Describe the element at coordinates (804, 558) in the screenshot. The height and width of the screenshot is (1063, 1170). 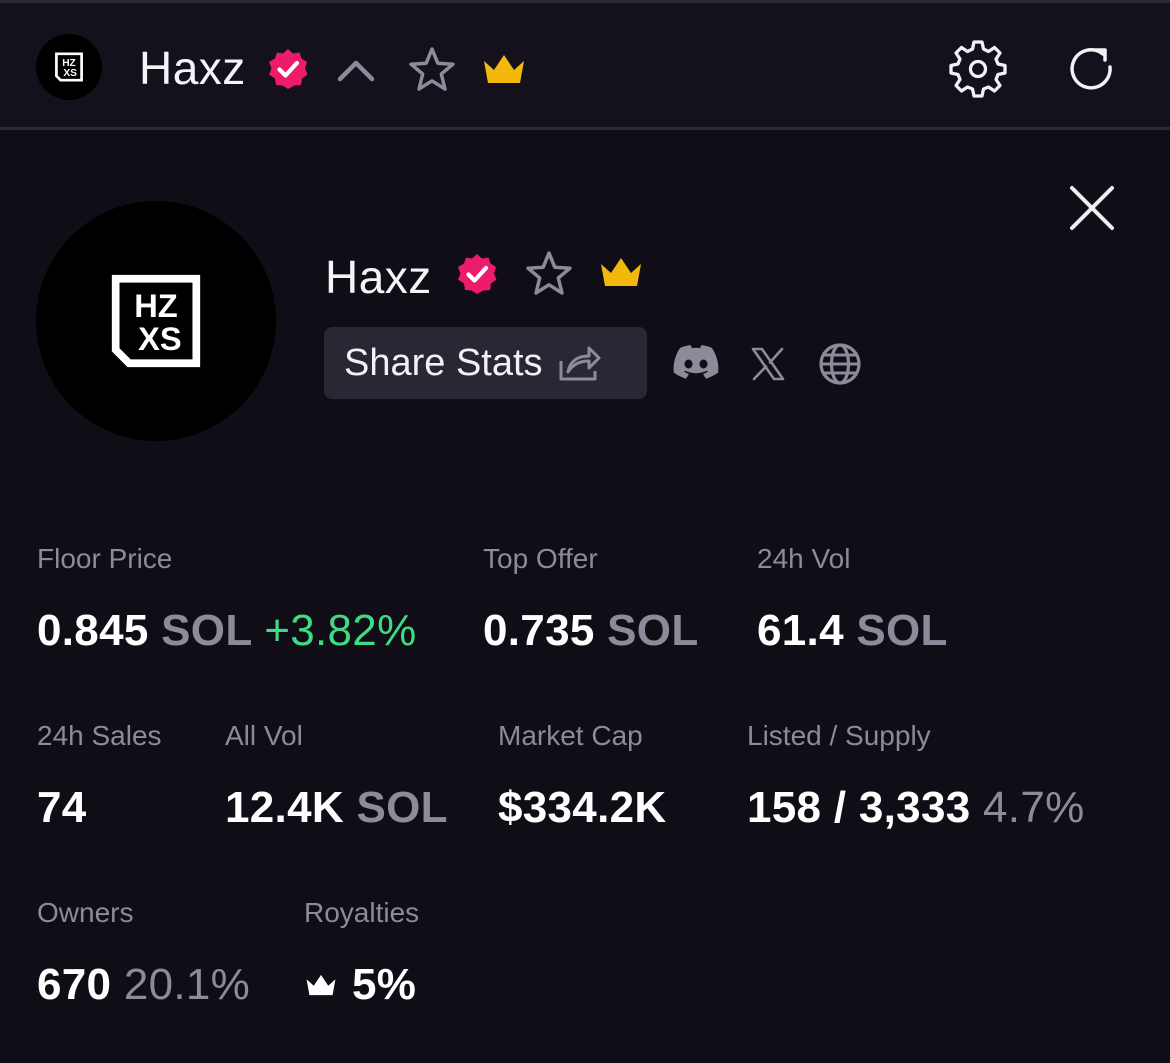
I see `vol-24h-label: 24h Vol` at that location.